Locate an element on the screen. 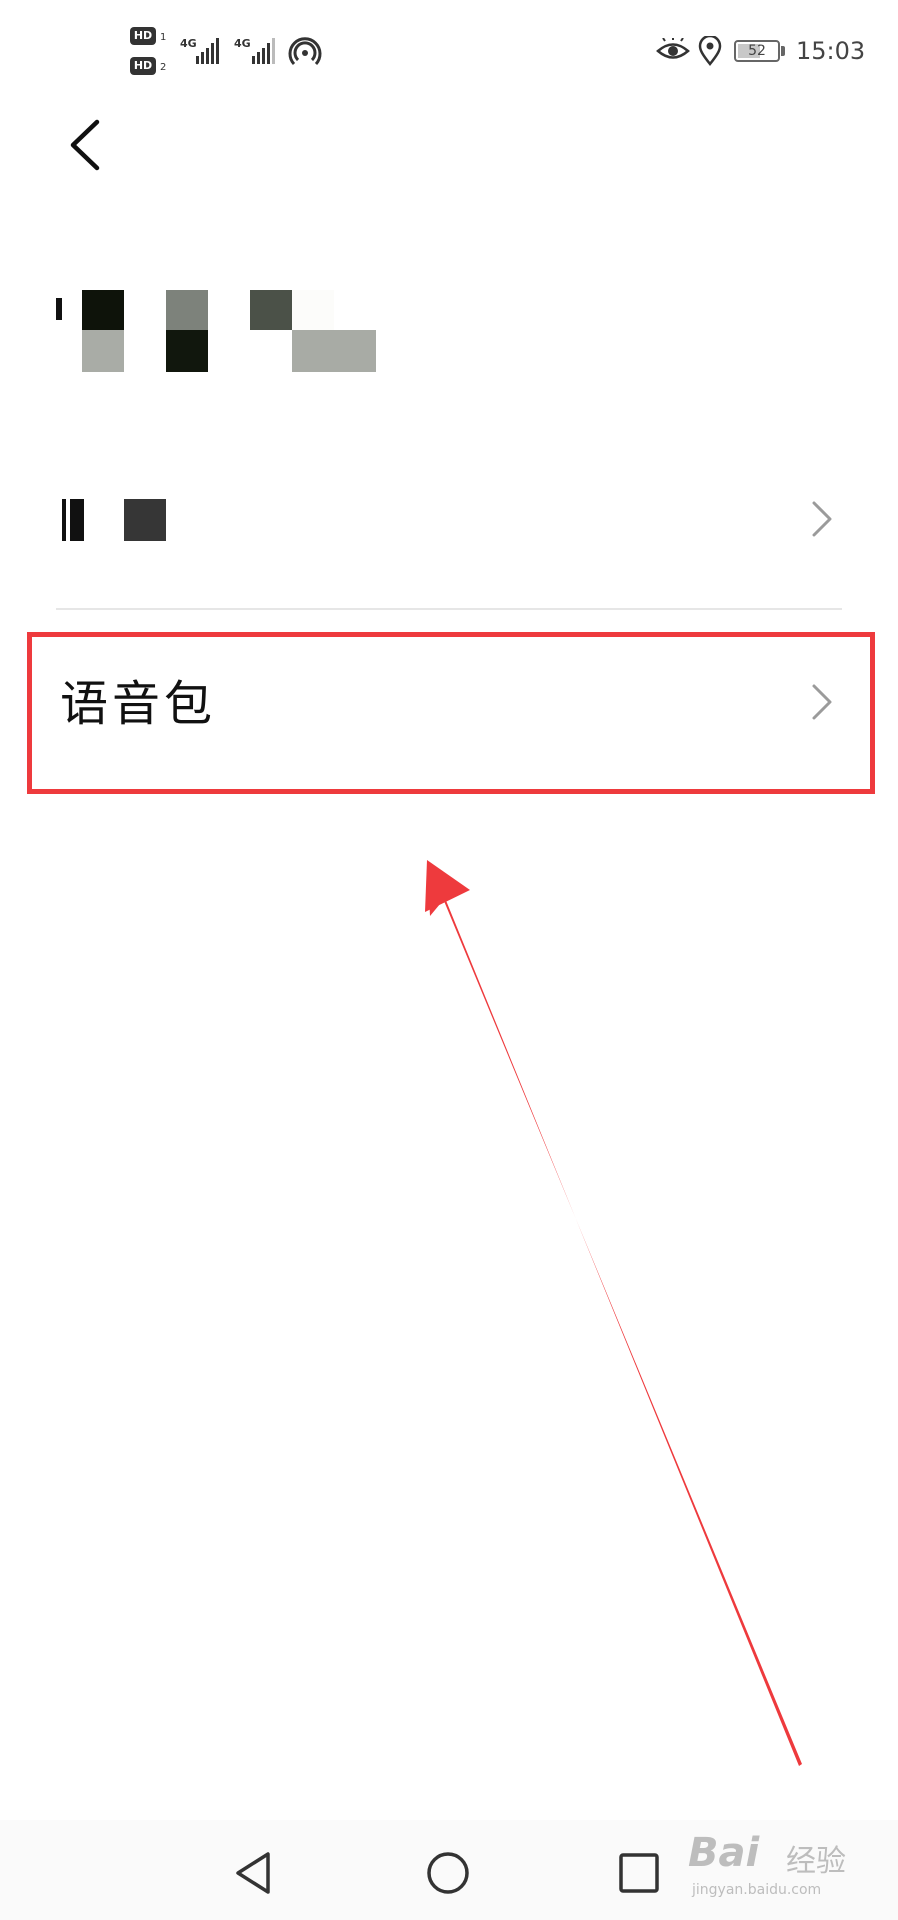 Image resolution: width=898 pixels, height=1920 pixels. hd-badge-1: HD is located at coordinates (143, 36).